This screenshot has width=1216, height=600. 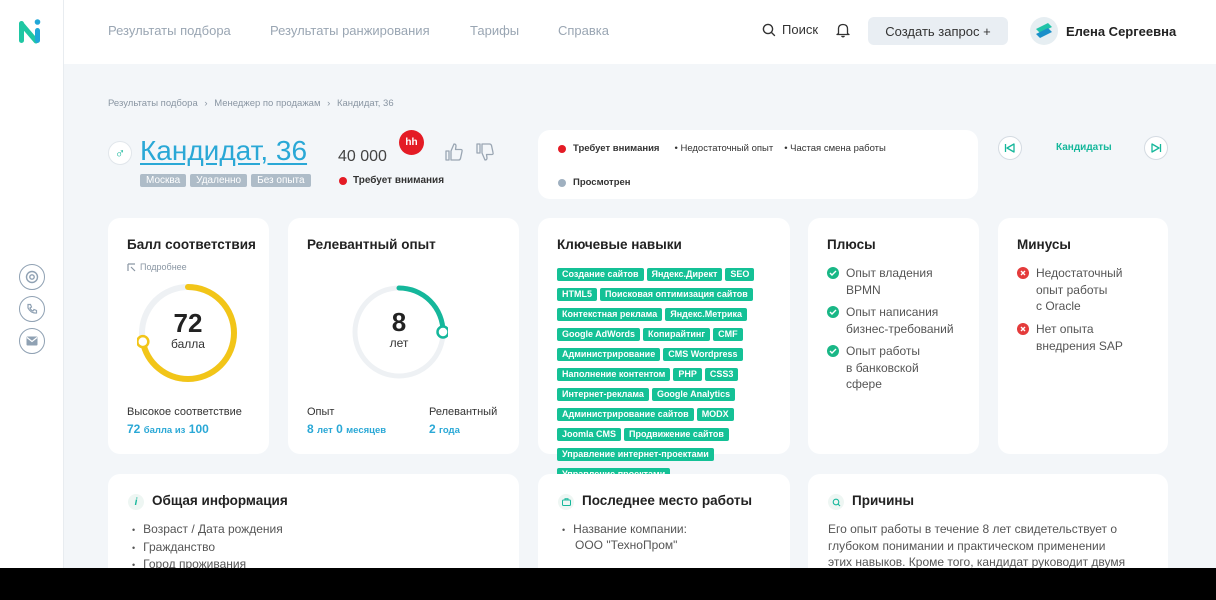 I want to click on pros-item: Опыт написания бизнес-требований, so click(x=890, y=320).